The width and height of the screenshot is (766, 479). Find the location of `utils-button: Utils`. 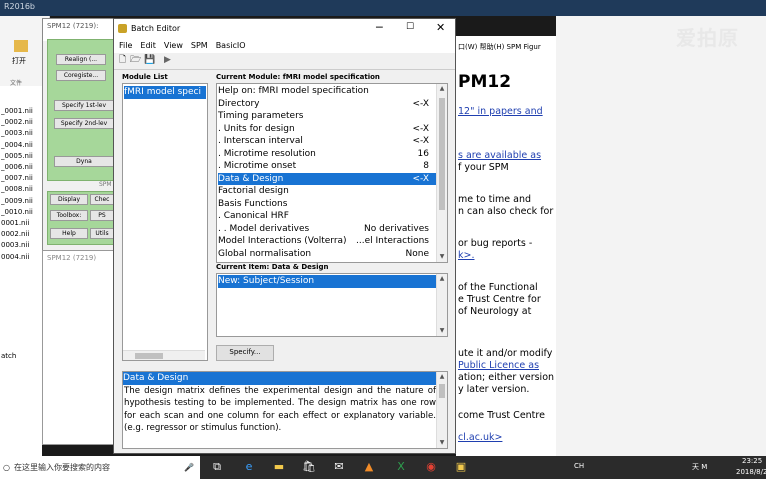

utils-button: Utils is located at coordinates (102, 233).